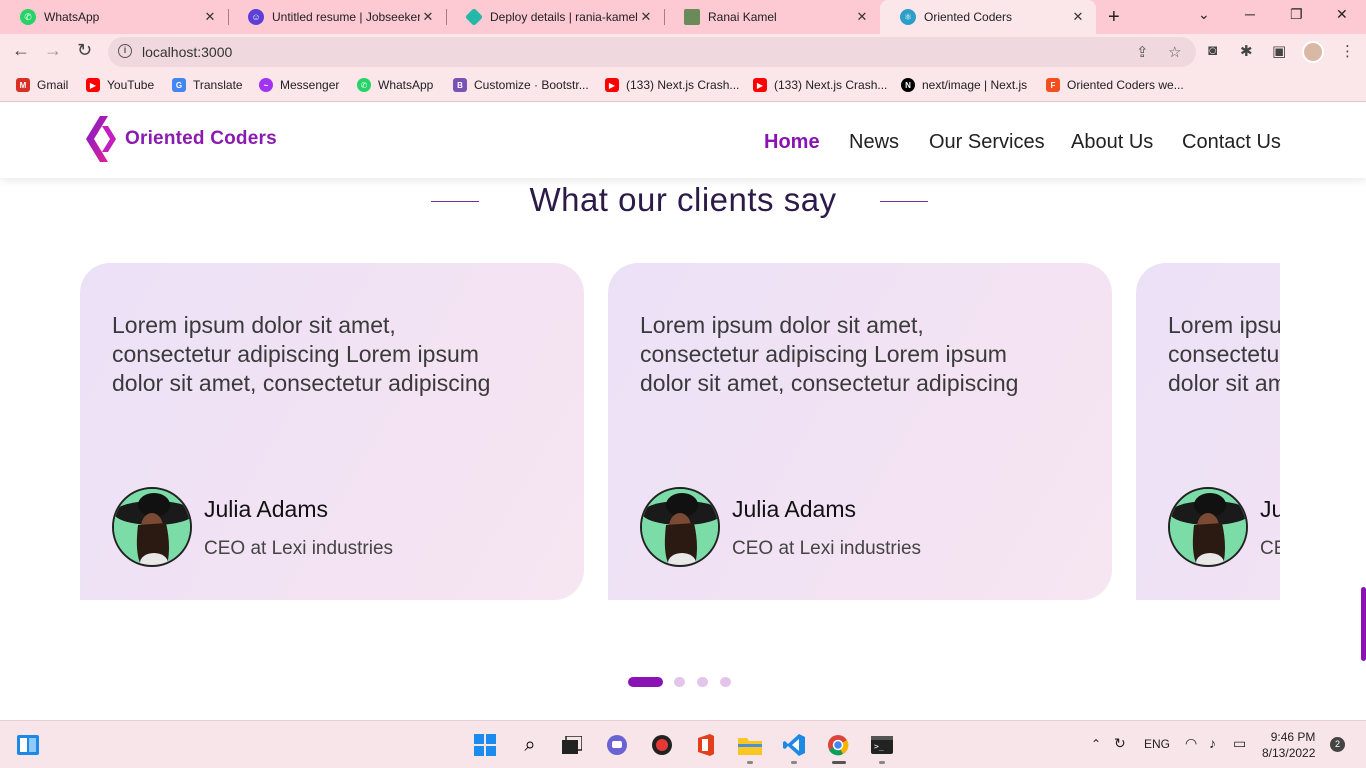  Describe the element at coordinates (750, 745) in the screenshot. I see `file-explorer-icon` at that location.